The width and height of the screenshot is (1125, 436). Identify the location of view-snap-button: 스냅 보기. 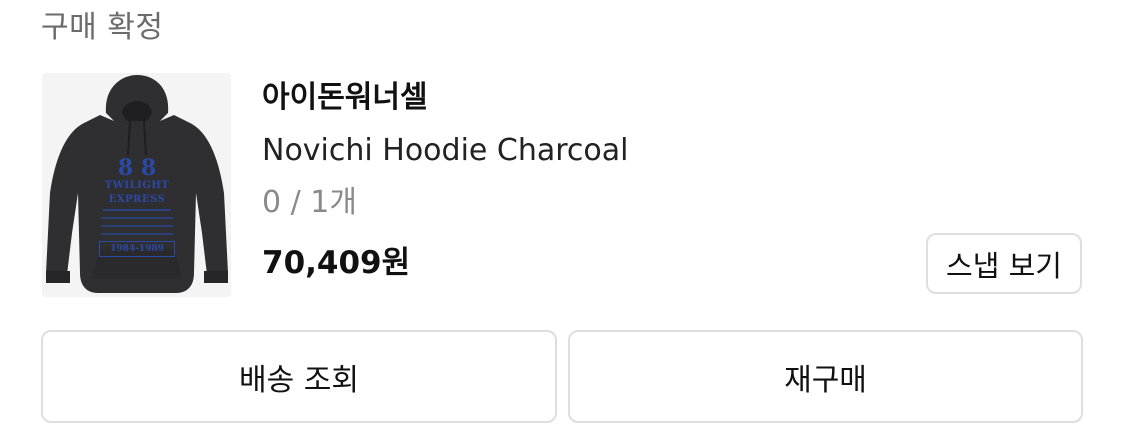
(1004, 263).